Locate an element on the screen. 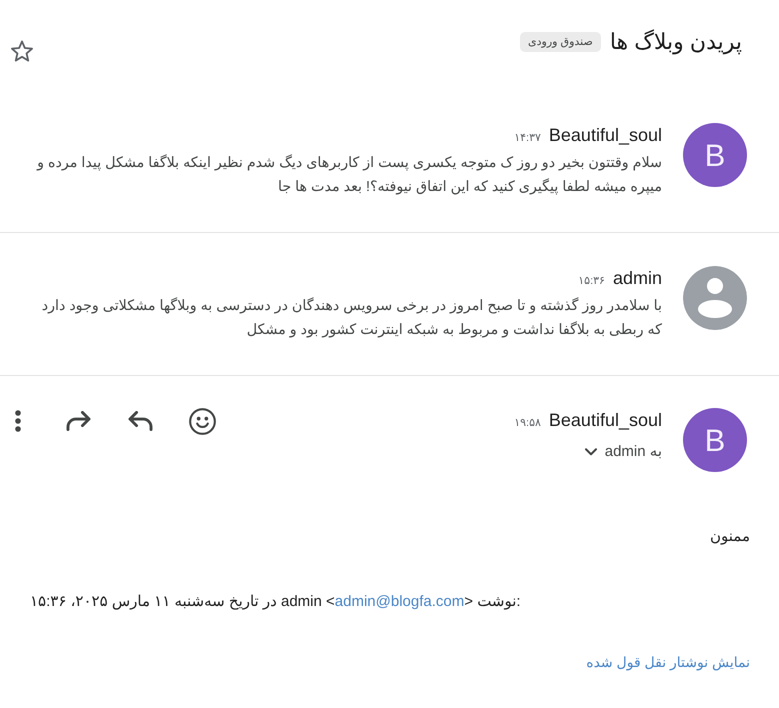  more-vertical-icon is located at coordinates (18, 421).